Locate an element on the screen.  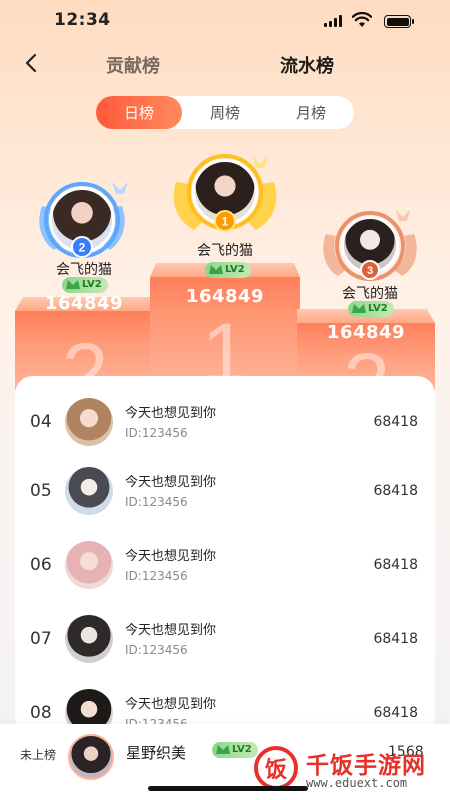
status-bar: 12:34 is located at coordinates (225, 20).